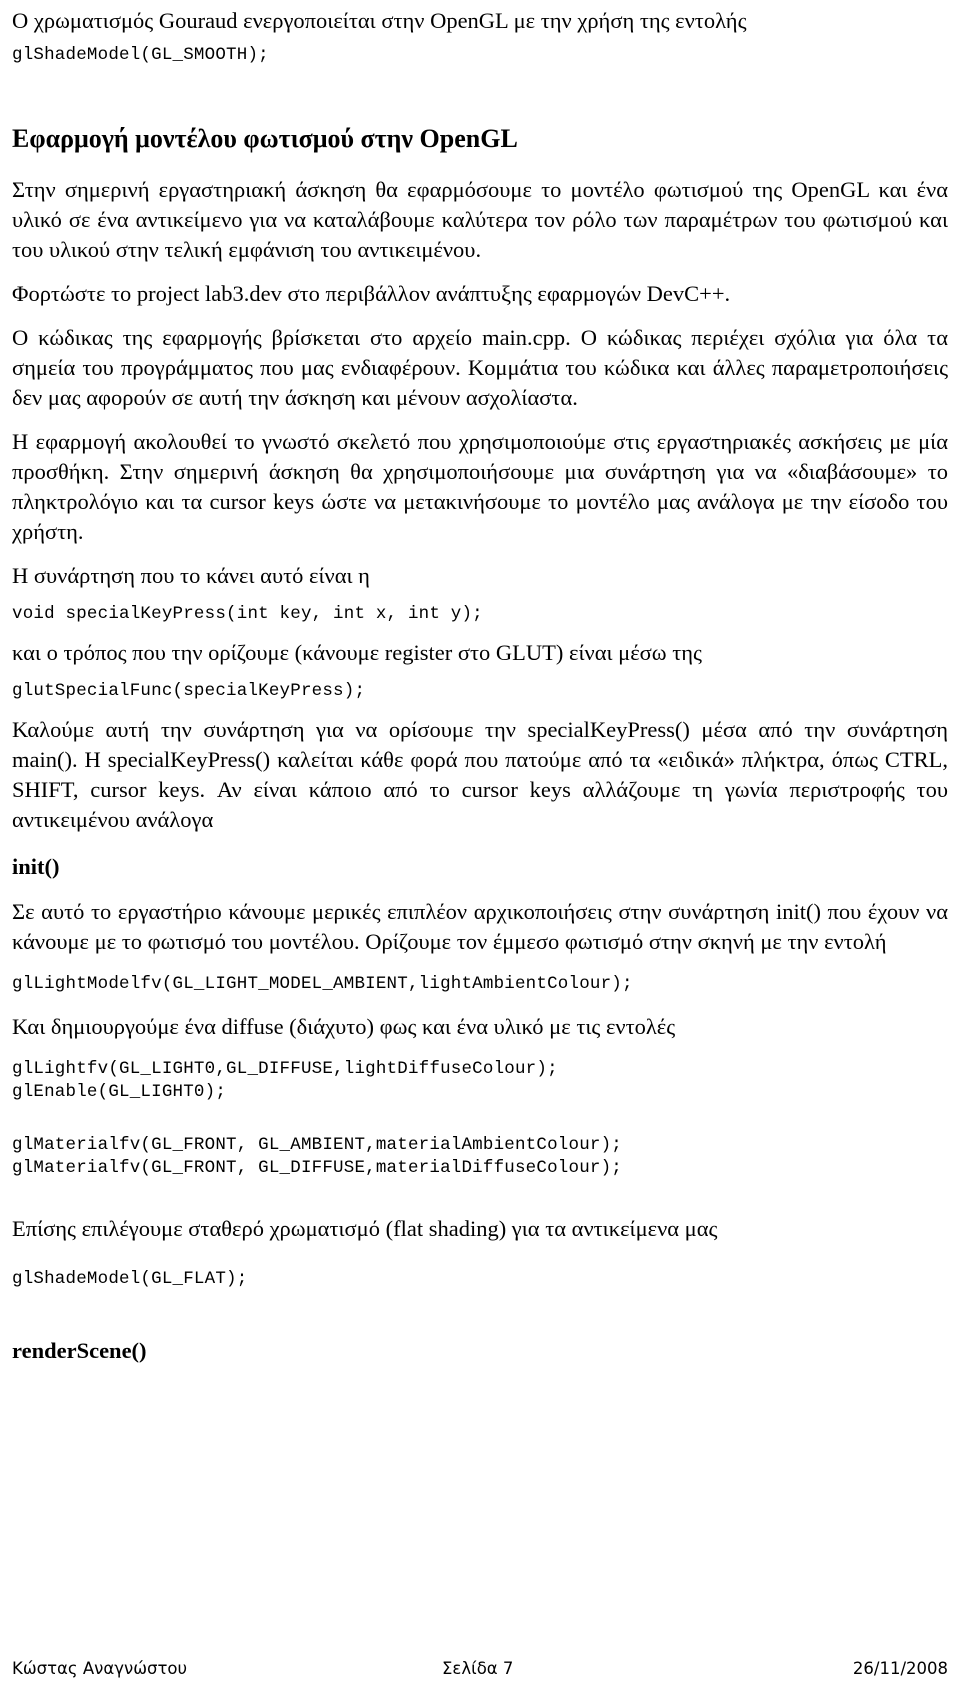 This screenshot has height=1689, width=960. What do you see at coordinates (36, 866) in the screenshot?
I see `heading-init: init()` at bounding box center [36, 866].